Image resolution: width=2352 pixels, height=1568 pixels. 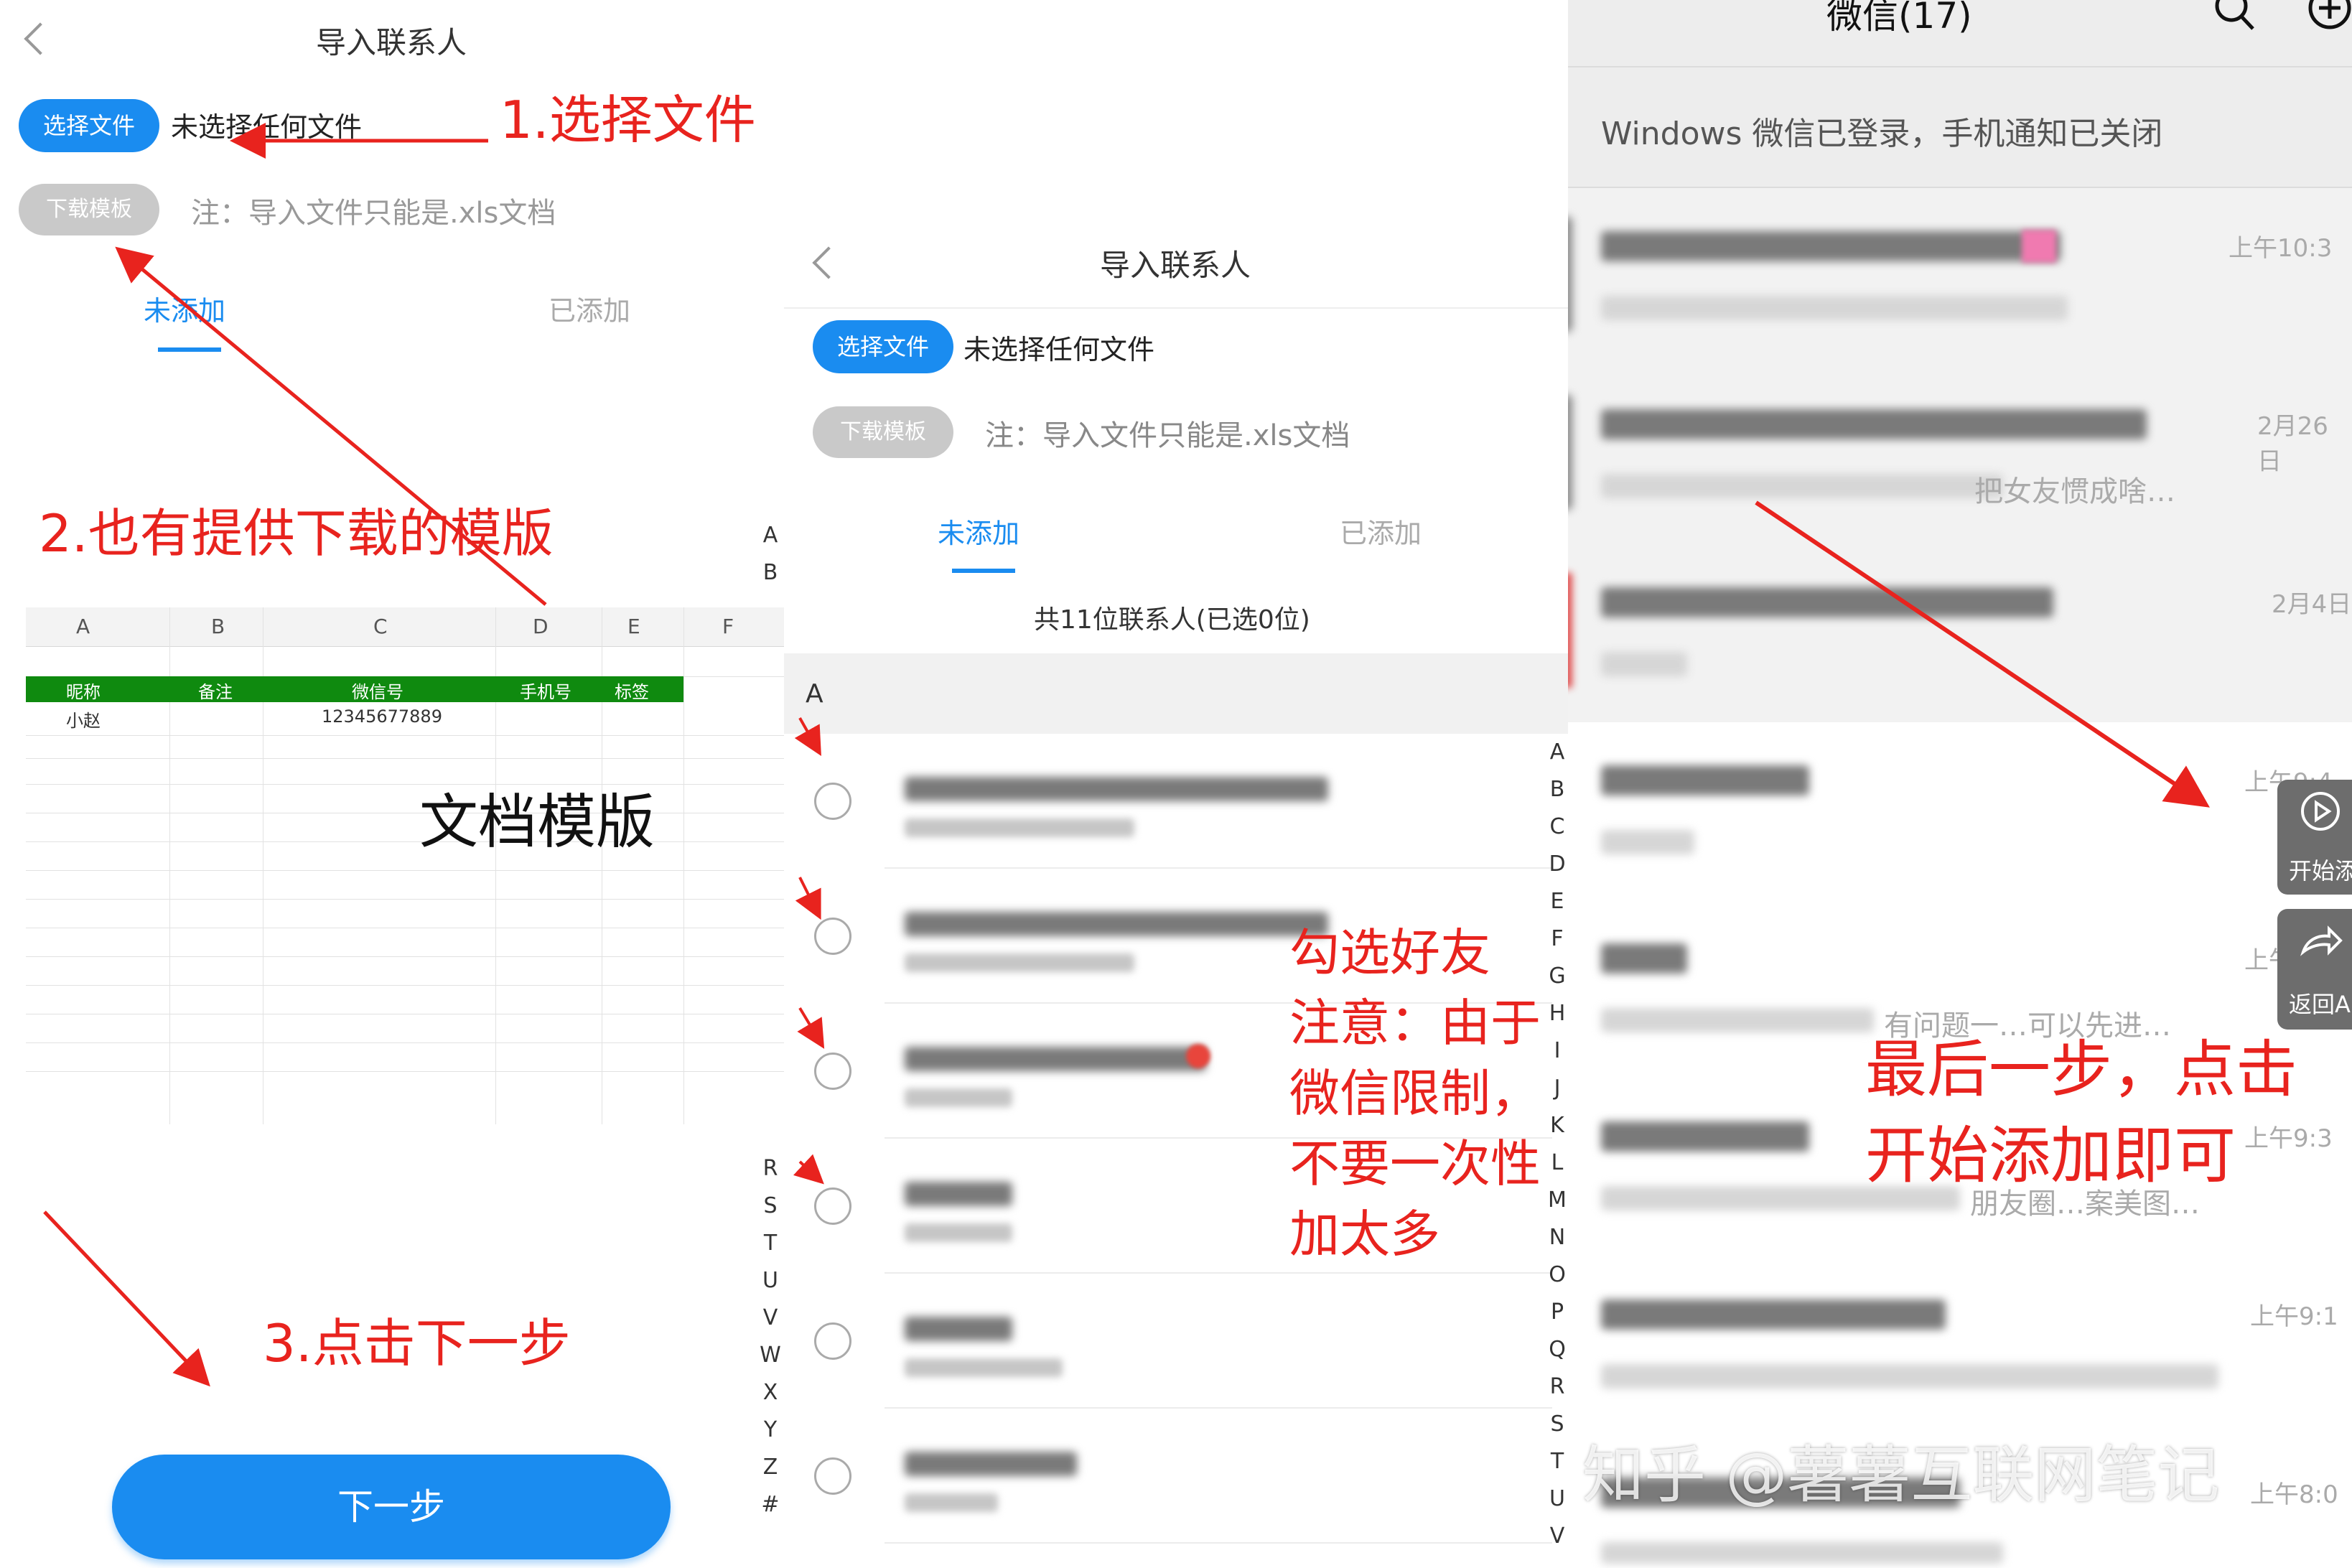 What do you see at coordinates (1901, 1475) in the screenshot?
I see `zhihu-watermark: 知乎 @薯薯互联网笔记` at bounding box center [1901, 1475].